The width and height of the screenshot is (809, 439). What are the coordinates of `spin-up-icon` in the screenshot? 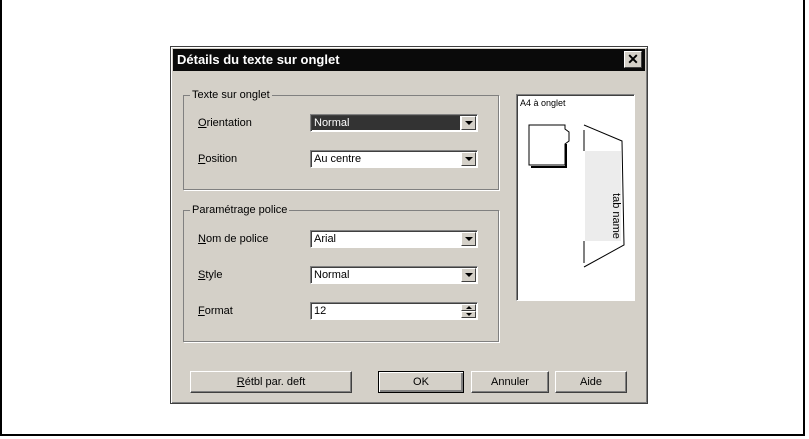 It's located at (468, 307).